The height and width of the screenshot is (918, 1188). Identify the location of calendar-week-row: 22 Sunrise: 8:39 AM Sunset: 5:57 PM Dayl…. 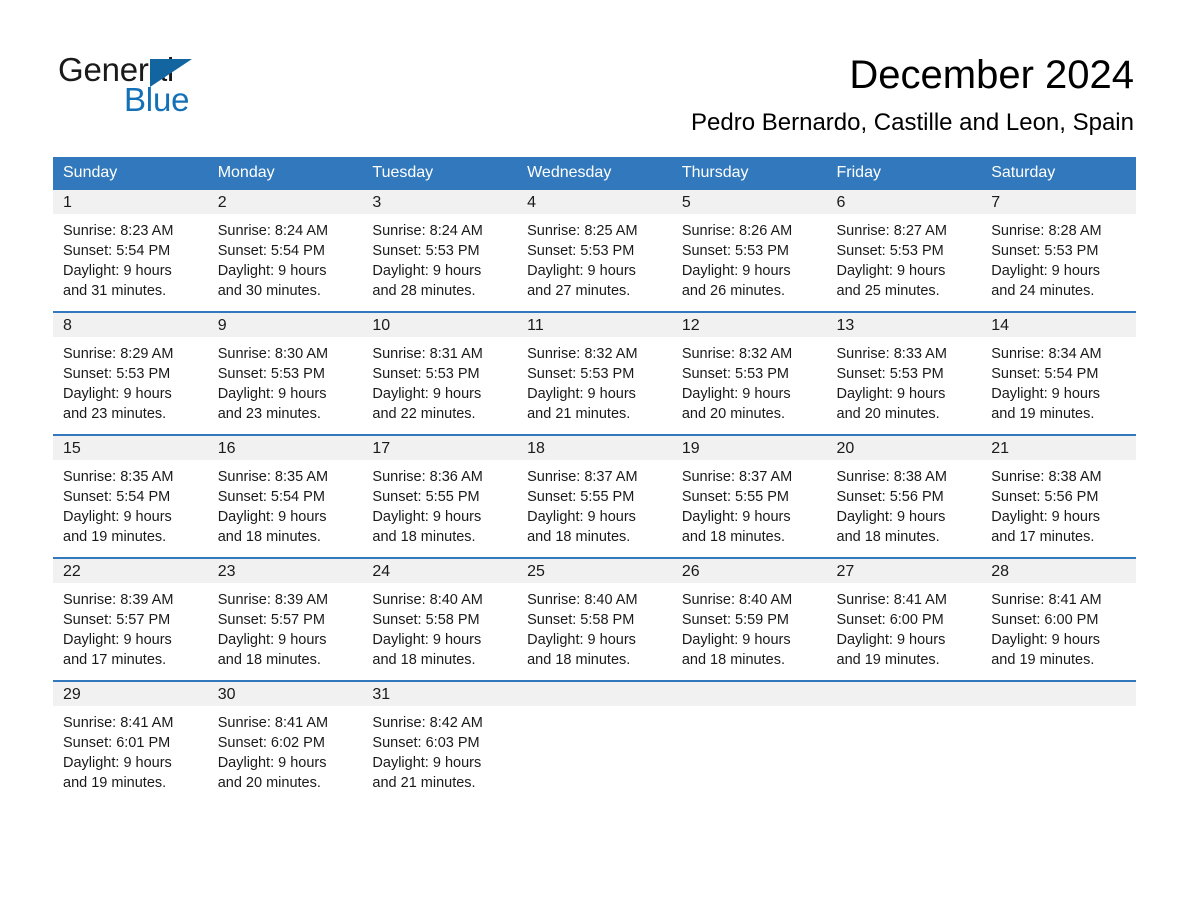
(594, 619).